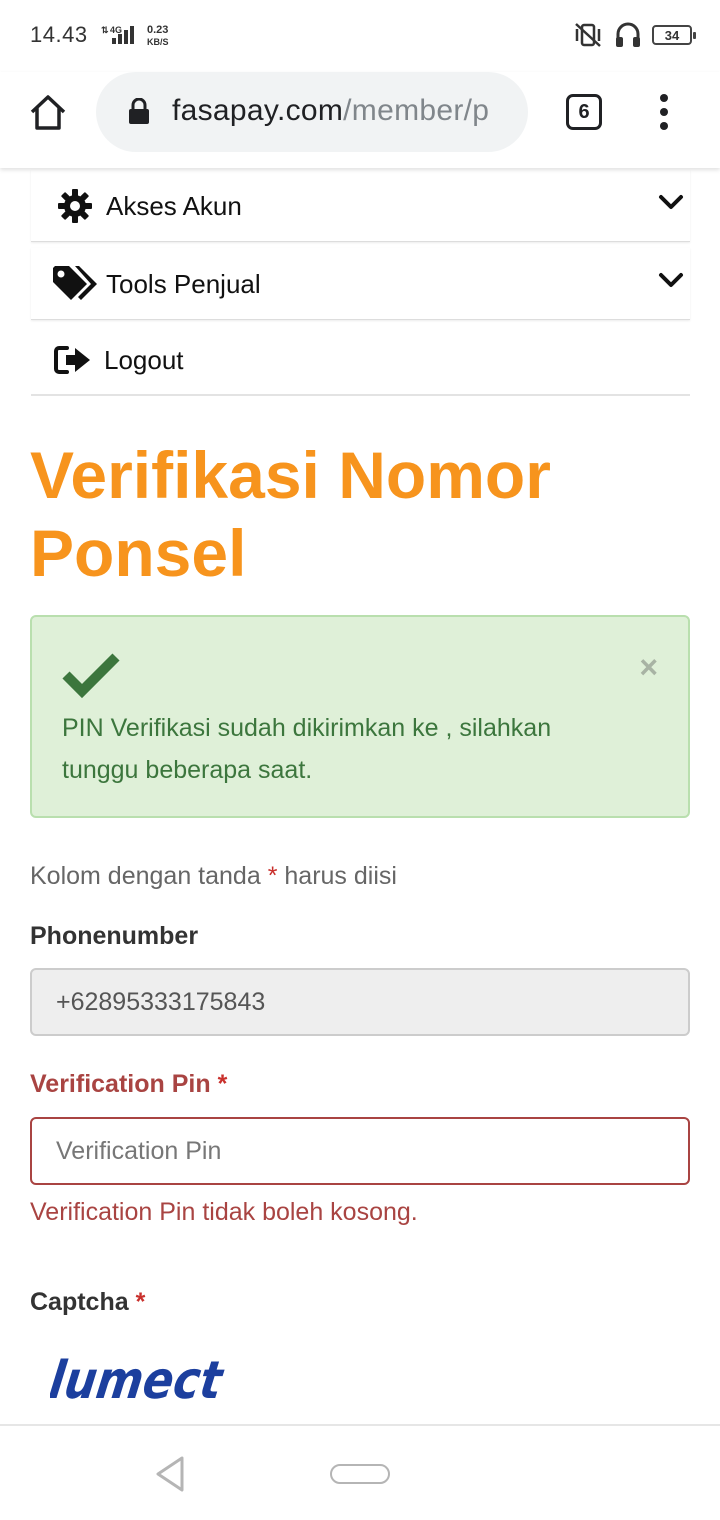 Image resolution: width=720 pixels, height=1520 pixels. Describe the element at coordinates (114, 936) in the screenshot. I see `phone-label: Phonenumber` at that location.